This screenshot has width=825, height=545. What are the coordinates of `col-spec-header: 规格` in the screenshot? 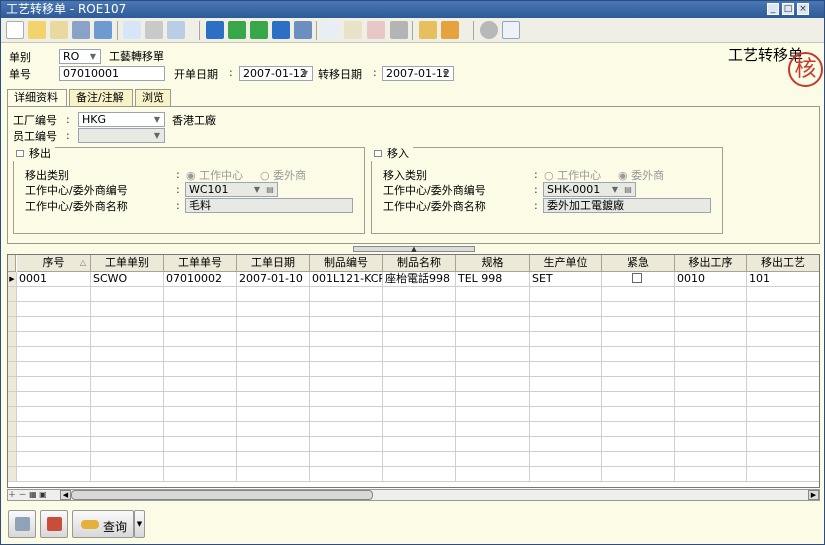 It's located at (493, 263).